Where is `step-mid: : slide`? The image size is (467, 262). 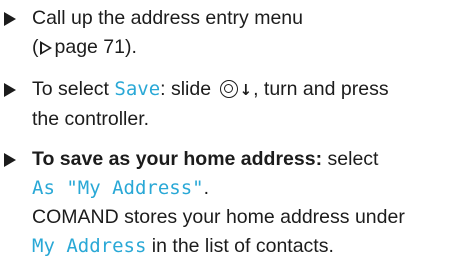
step-mid: : slide is located at coordinates (188, 89).